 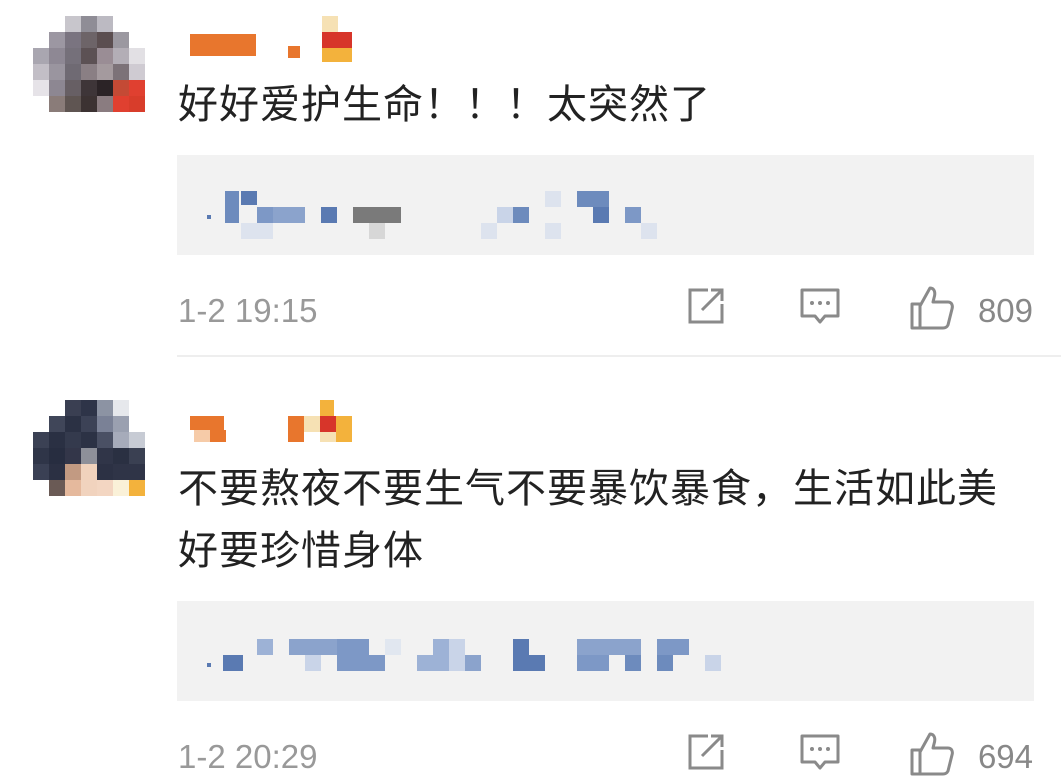 What do you see at coordinates (248, 756) in the screenshot?
I see `comment-time: 1-2 20:29` at bounding box center [248, 756].